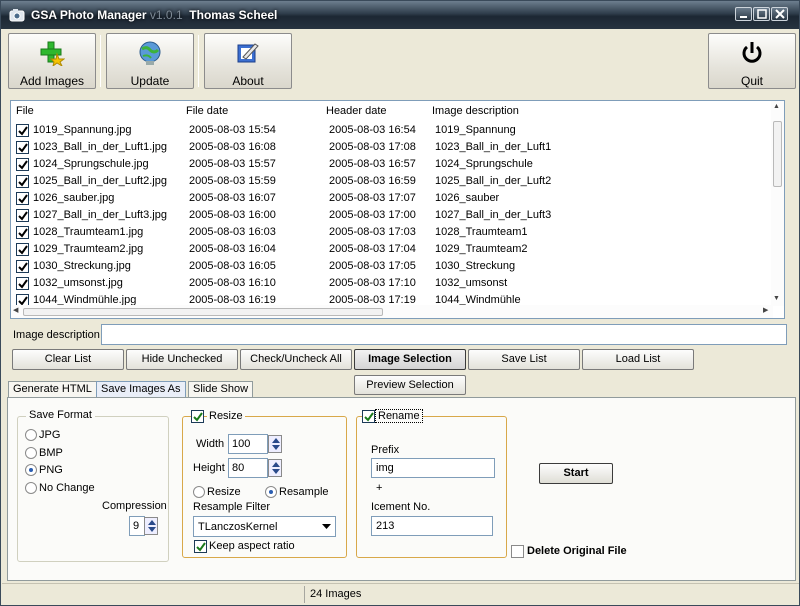 The height and width of the screenshot is (606, 800). What do you see at coordinates (576, 473) in the screenshot?
I see `start-button: Start` at bounding box center [576, 473].